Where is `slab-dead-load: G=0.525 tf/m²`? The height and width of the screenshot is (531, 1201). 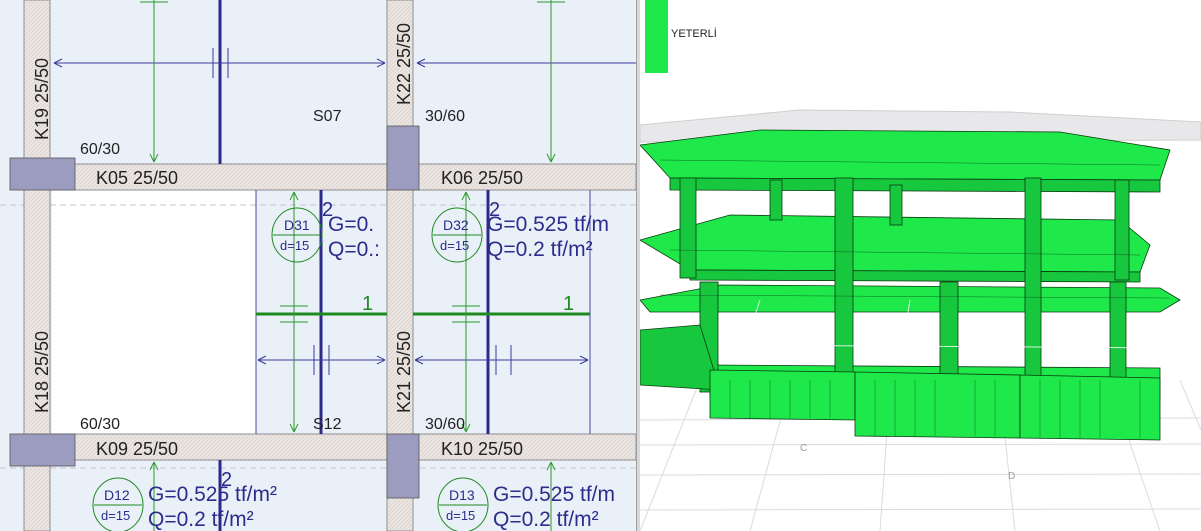
slab-dead-load: G=0.525 tf/m² is located at coordinates (212, 494).